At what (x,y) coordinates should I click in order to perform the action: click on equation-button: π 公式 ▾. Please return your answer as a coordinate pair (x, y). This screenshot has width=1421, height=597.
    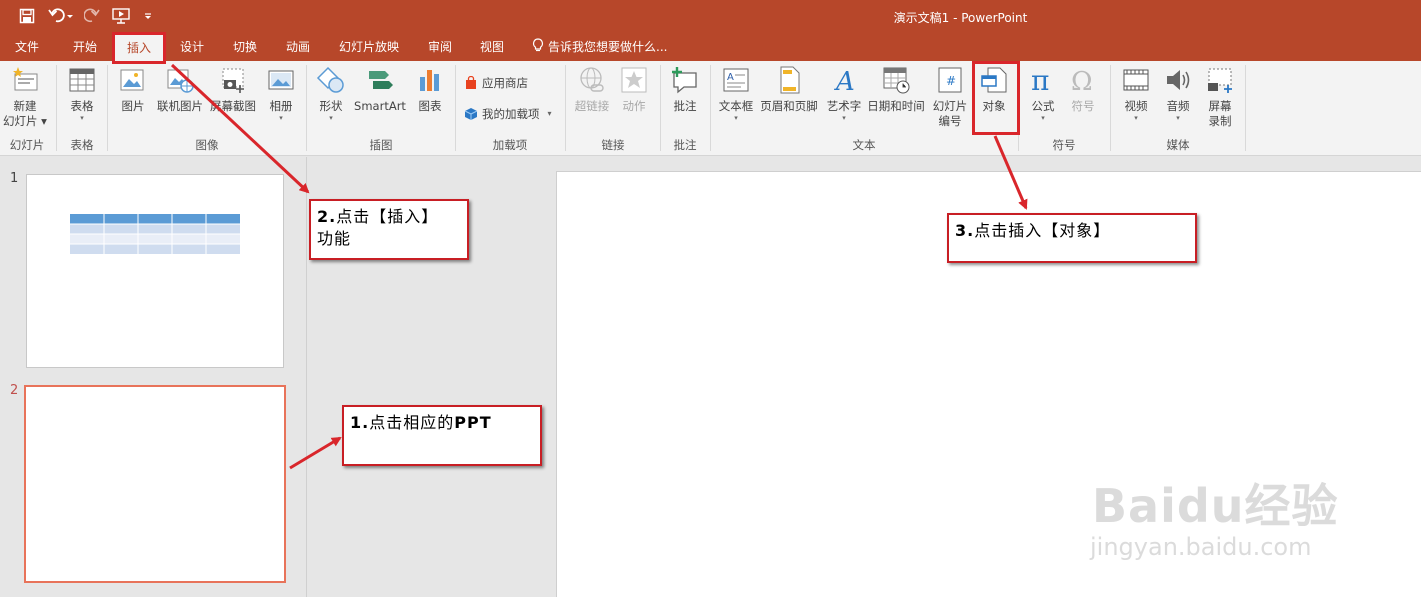
    Looking at the image, I should click on (1043, 93).